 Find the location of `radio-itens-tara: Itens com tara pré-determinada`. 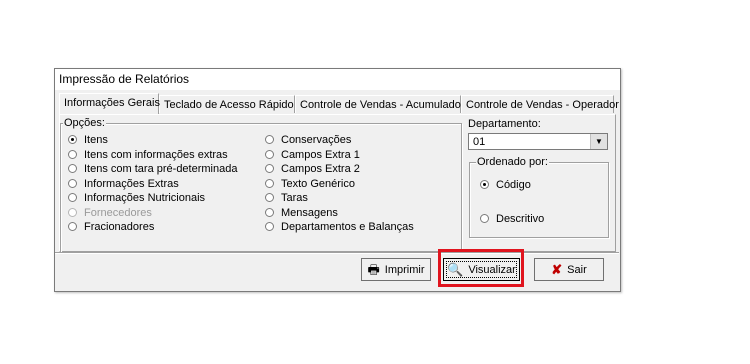

radio-itens-tara: Itens com tara pré-determinada is located at coordinates (152, 169).